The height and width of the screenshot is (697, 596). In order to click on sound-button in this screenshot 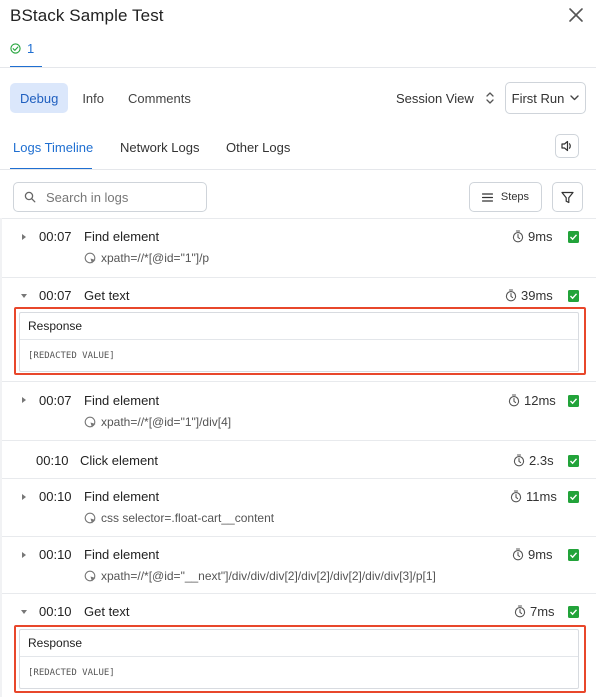, I will do `click(567, 146)`.